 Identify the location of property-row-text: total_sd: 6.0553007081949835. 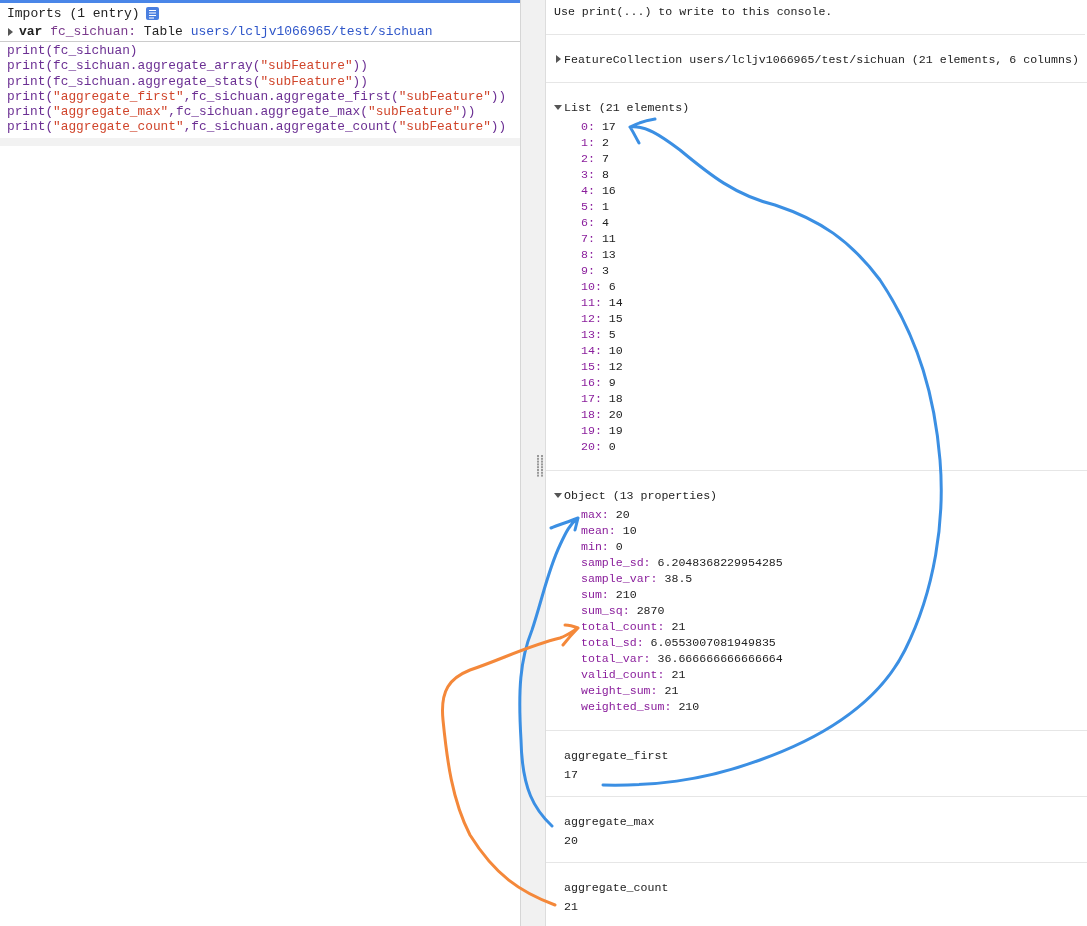
(679, 643).